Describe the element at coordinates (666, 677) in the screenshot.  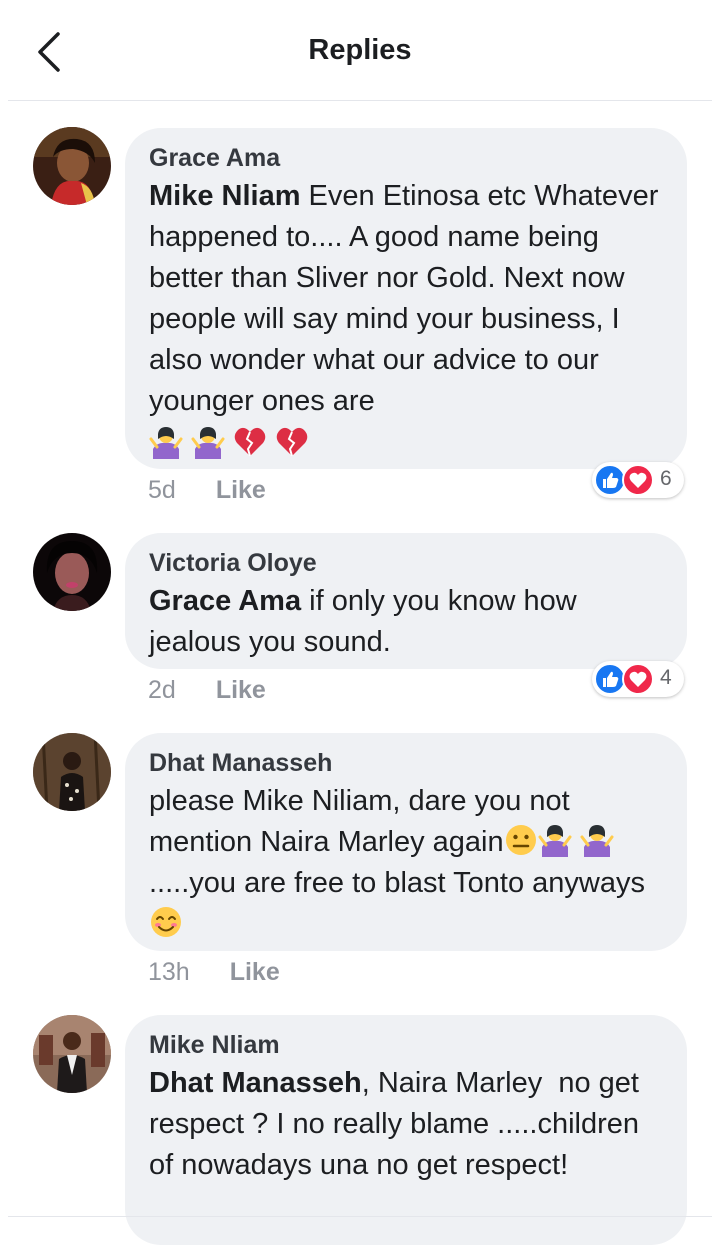
I see `reaction-count: 4` at that location.